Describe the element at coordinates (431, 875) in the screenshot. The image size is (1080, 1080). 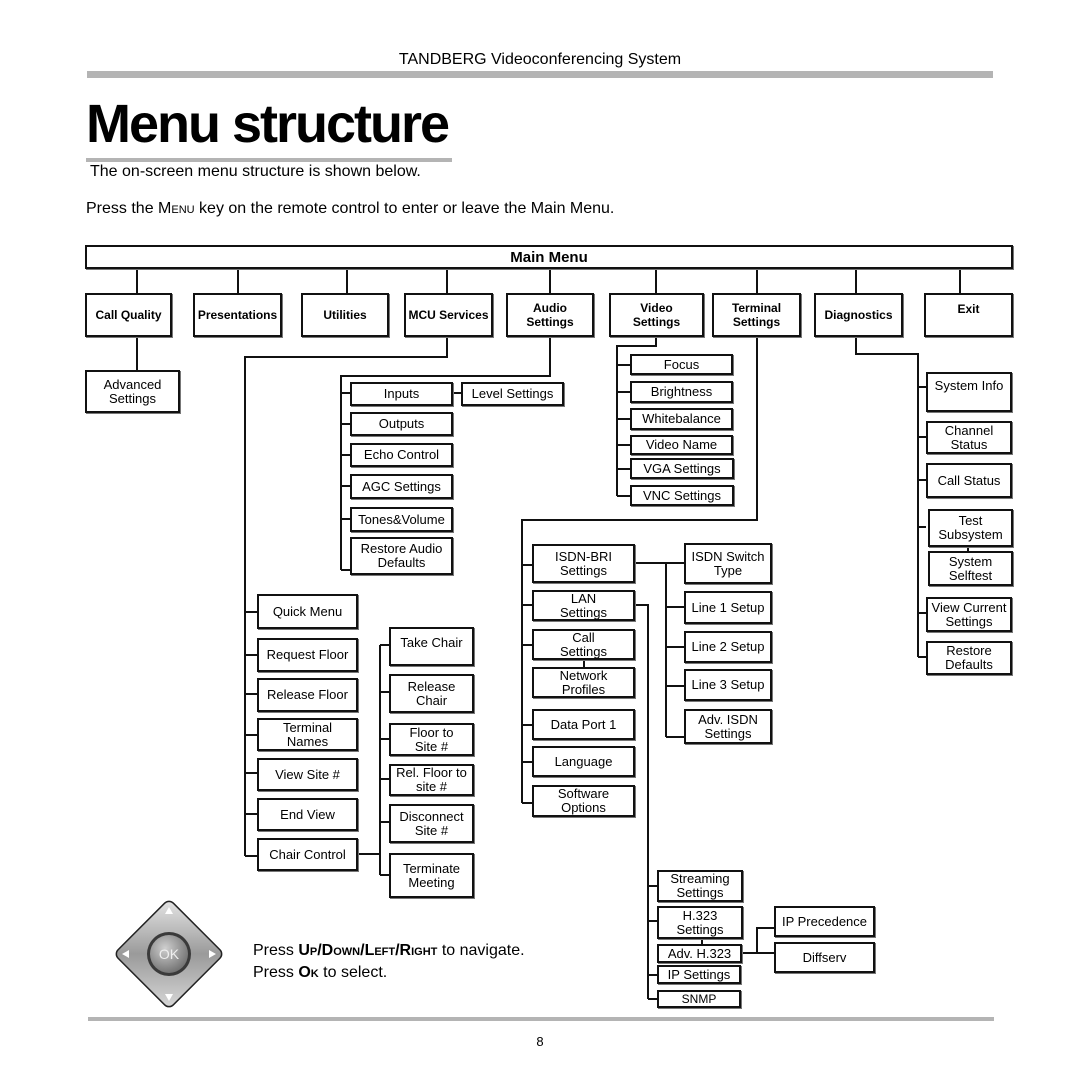
I see `submenu-terminate-meeting: Terminate Meeting` at that location.